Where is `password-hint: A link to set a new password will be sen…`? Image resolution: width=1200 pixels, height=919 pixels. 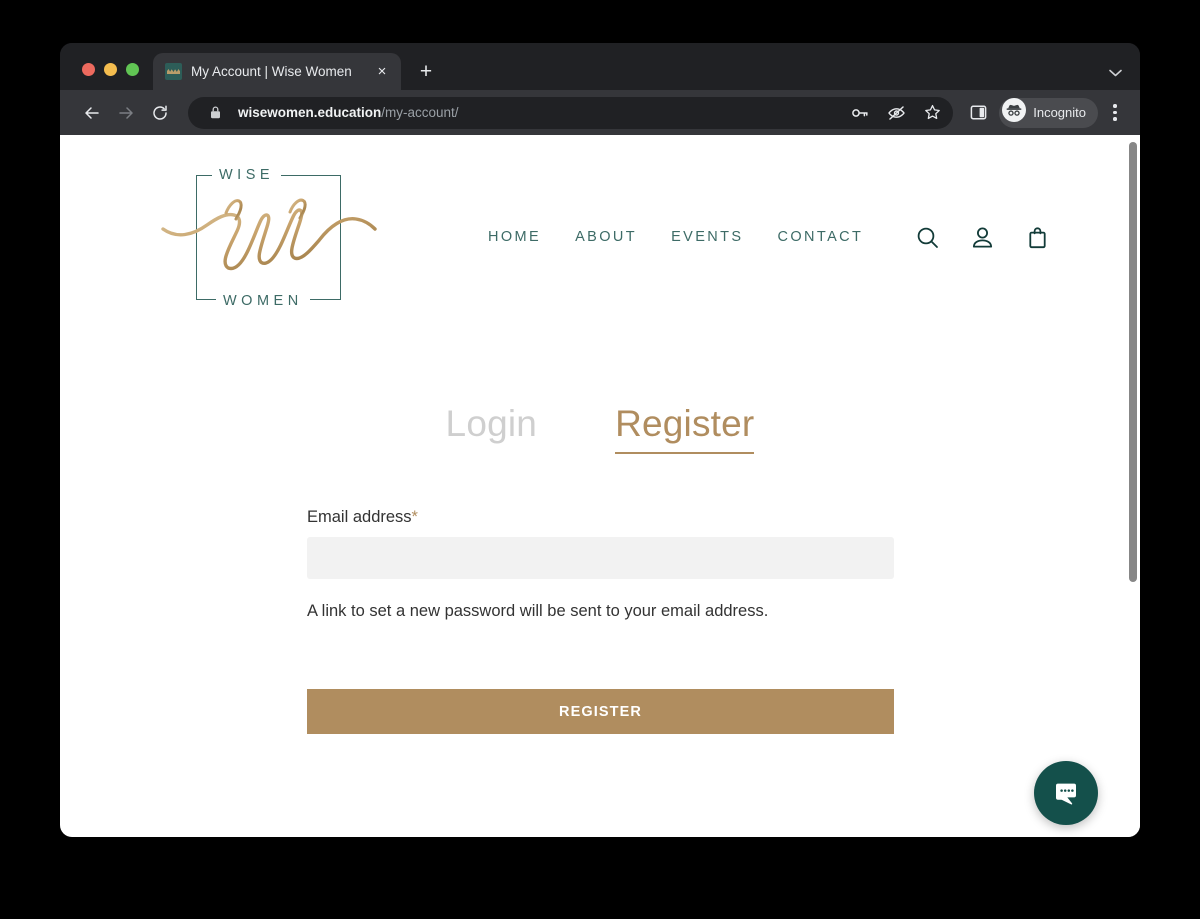
password-hint: A link to set a new password will be sen… is located at coordinates (538, 611).